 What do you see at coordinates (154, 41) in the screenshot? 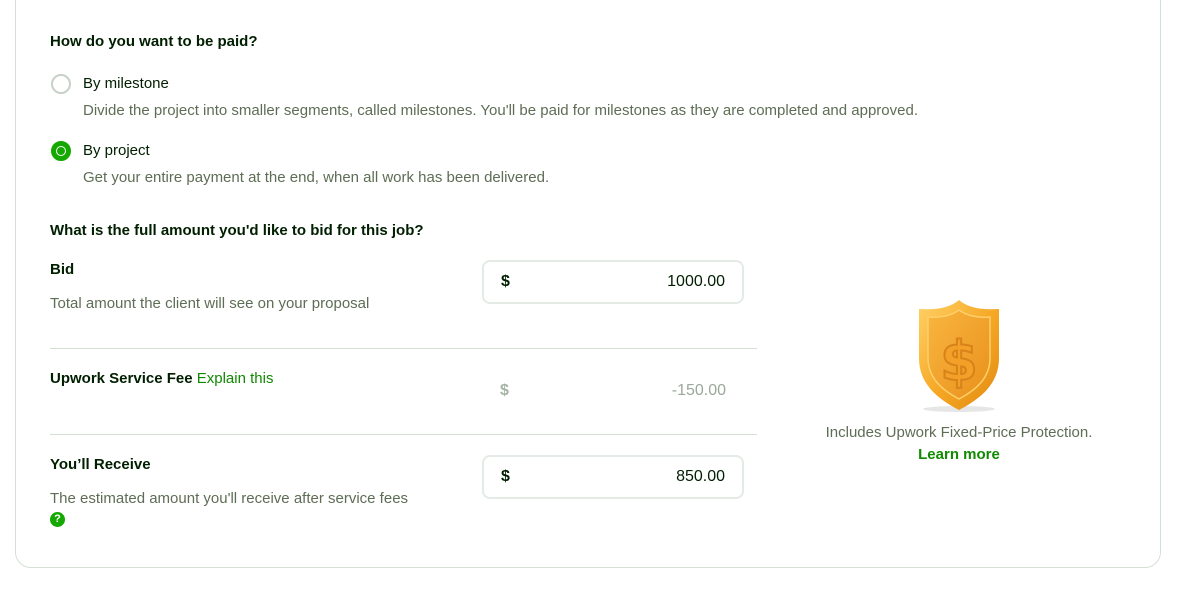
I see `payment-question: How do you want to be paid?` at bounding box center [154, 41].